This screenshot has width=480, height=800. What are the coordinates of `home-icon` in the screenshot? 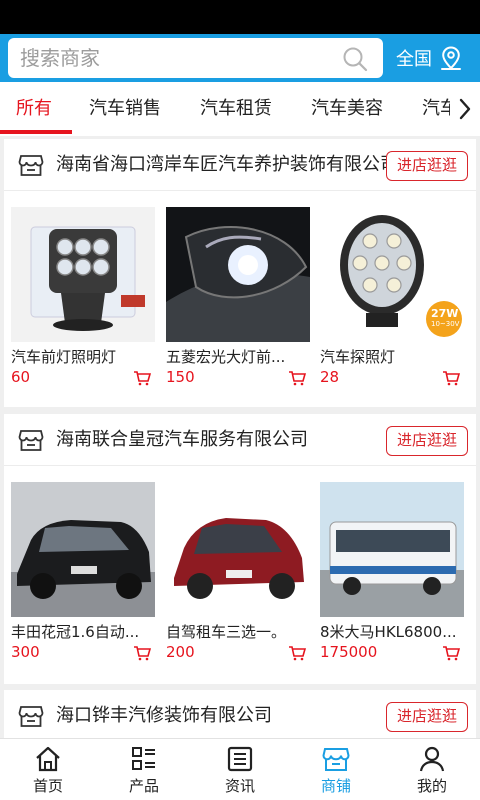 It's located at (48, 759).